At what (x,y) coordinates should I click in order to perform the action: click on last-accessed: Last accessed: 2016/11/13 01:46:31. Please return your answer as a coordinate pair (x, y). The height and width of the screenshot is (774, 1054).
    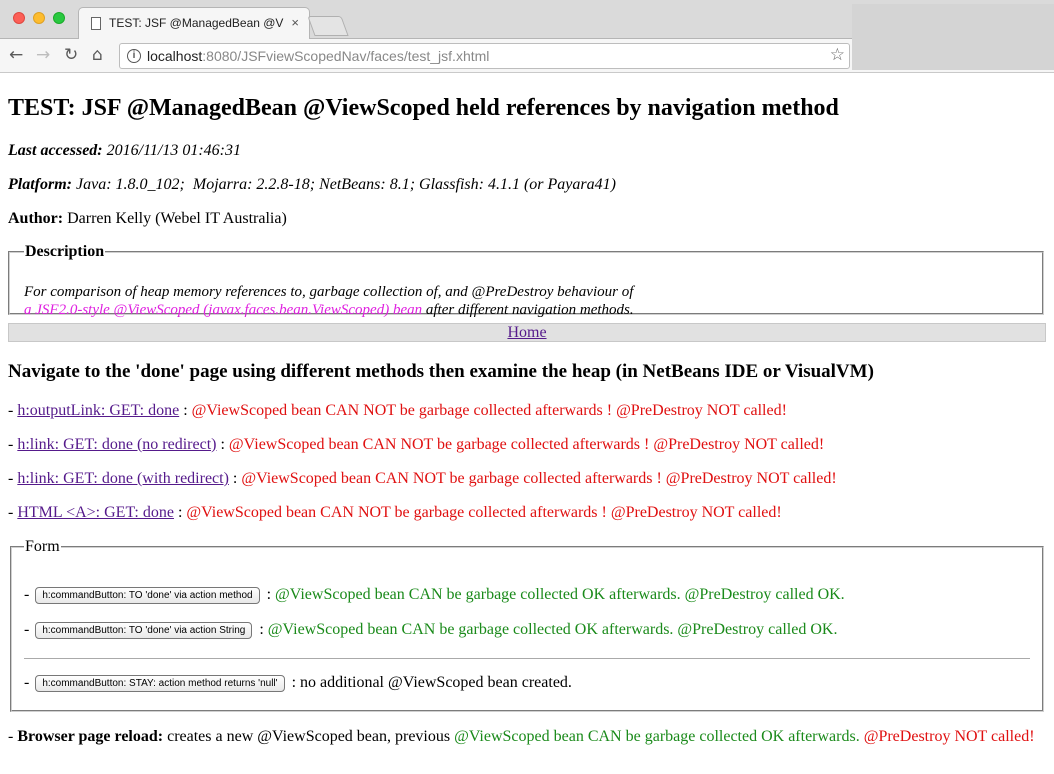
    Looking at the image, I should click on (124, 151).